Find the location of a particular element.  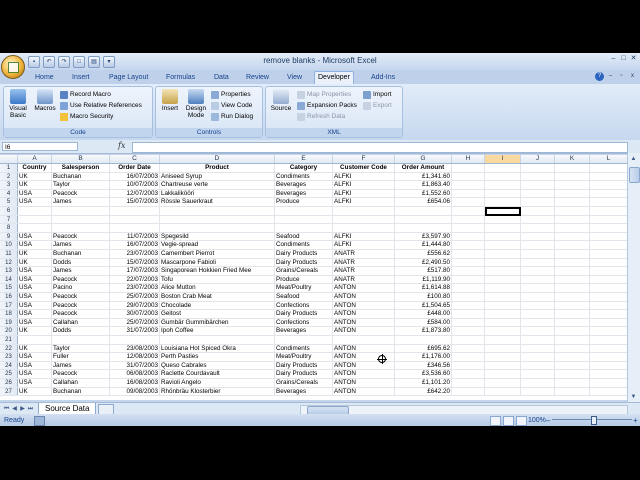

table-cell: Raclette Courdavault is located at coordinates (217, 374).